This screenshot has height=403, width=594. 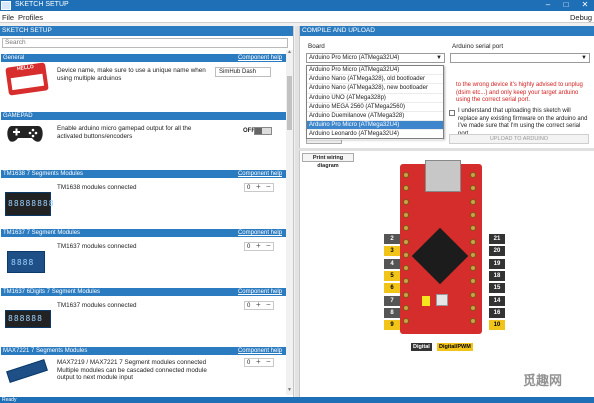 I want to click on device-name-input: SimHub Dash, so click(x=243, y=72).